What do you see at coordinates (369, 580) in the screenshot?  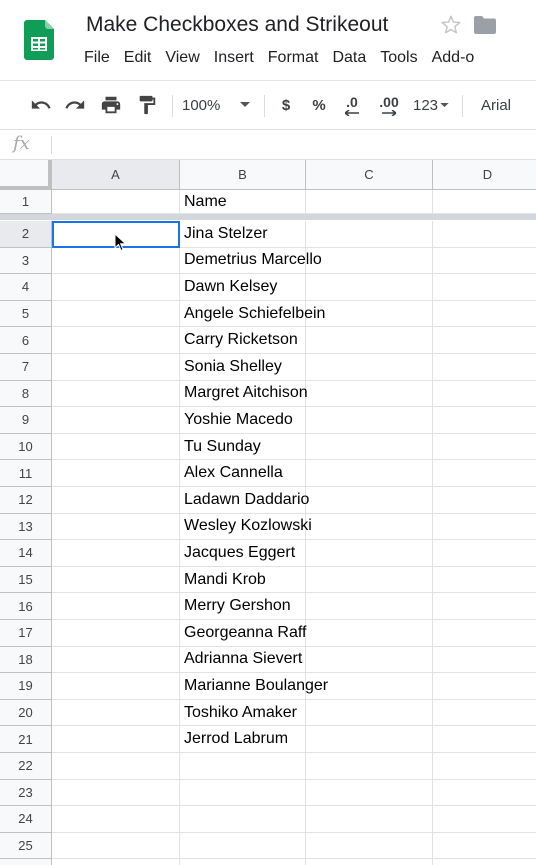 I see `cell-c15` at bounding box center [369, 580].